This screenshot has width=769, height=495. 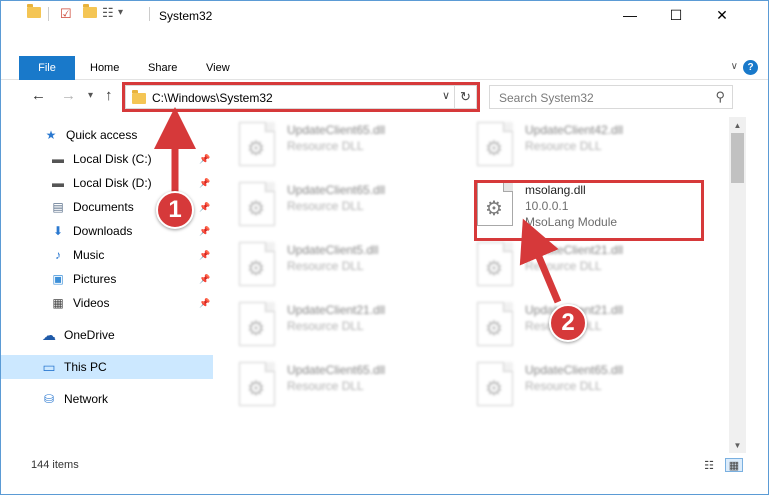 I want to click on recent-locations-button: ▾, so click(x=90, y=95).